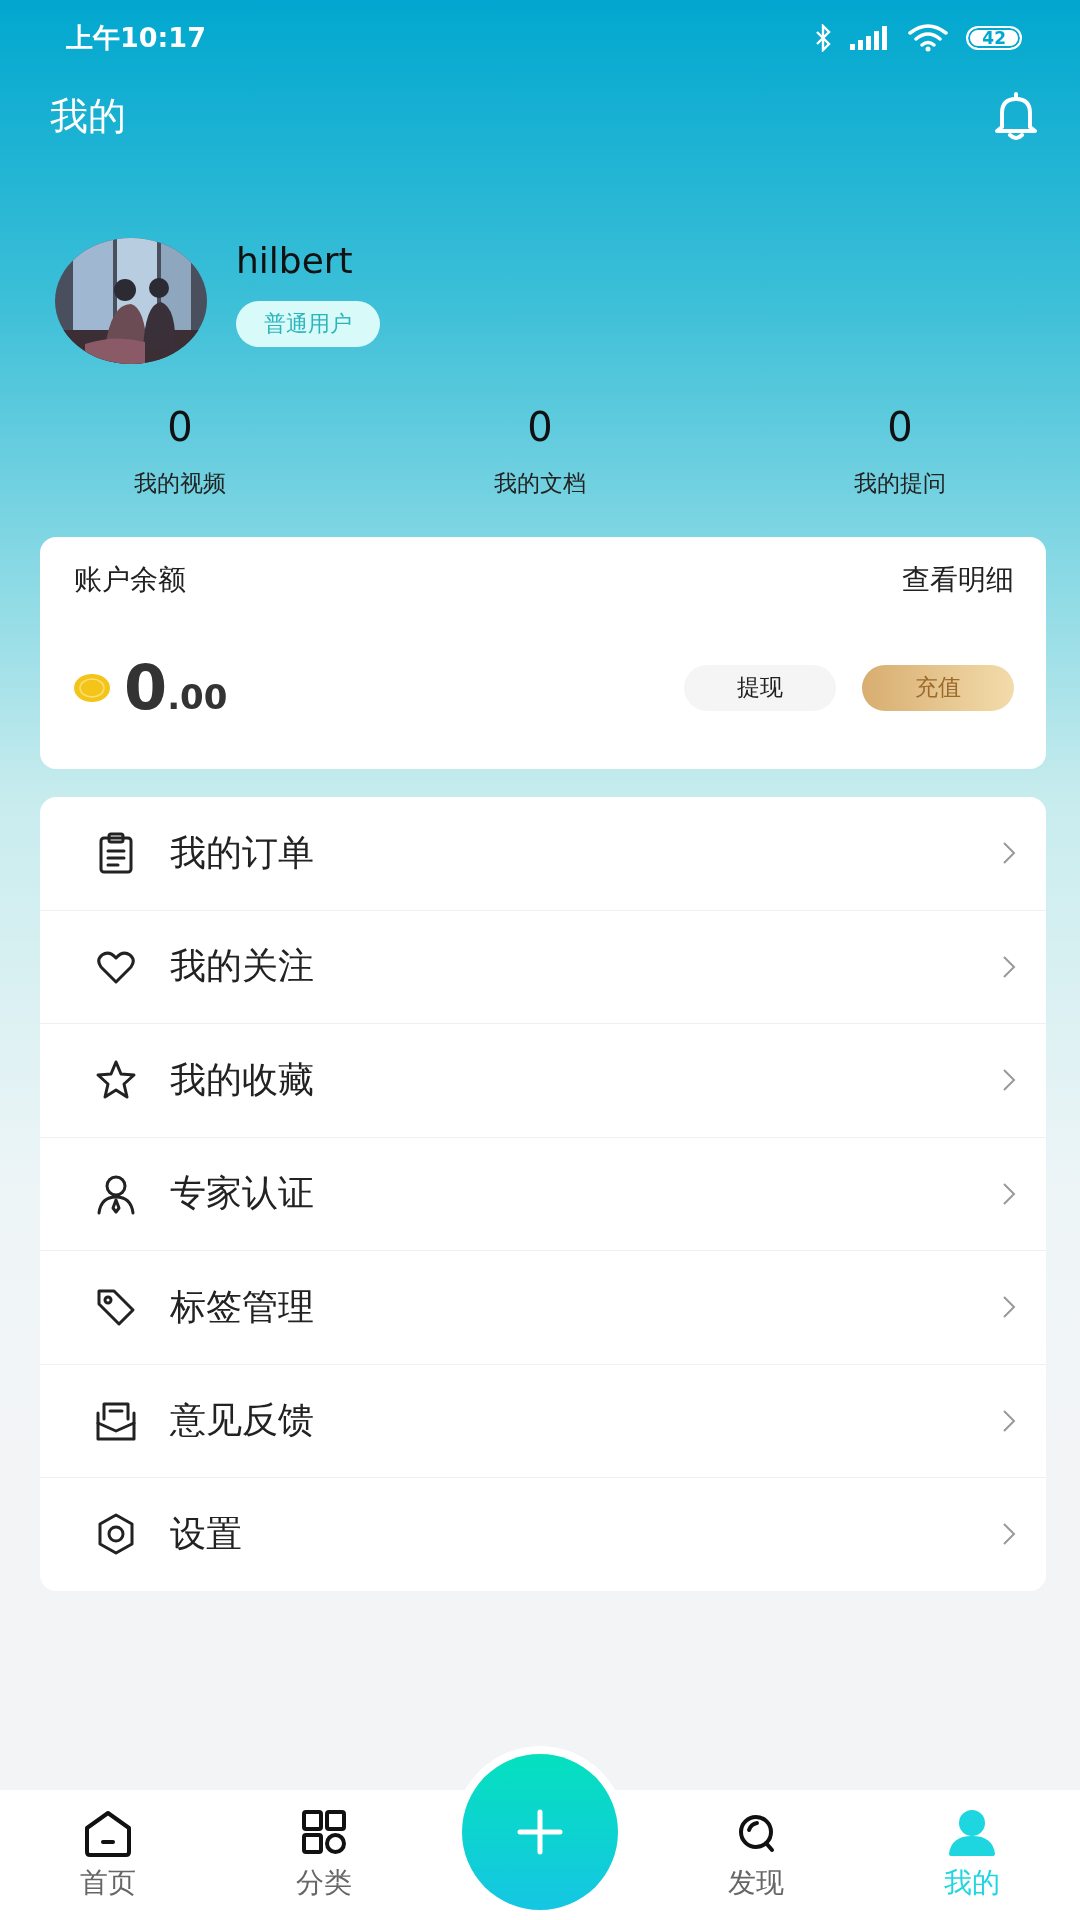 The width and height of the screenshot is (1080, 1920). I want to click on menu-item: 我的订单, so click(543, 854).